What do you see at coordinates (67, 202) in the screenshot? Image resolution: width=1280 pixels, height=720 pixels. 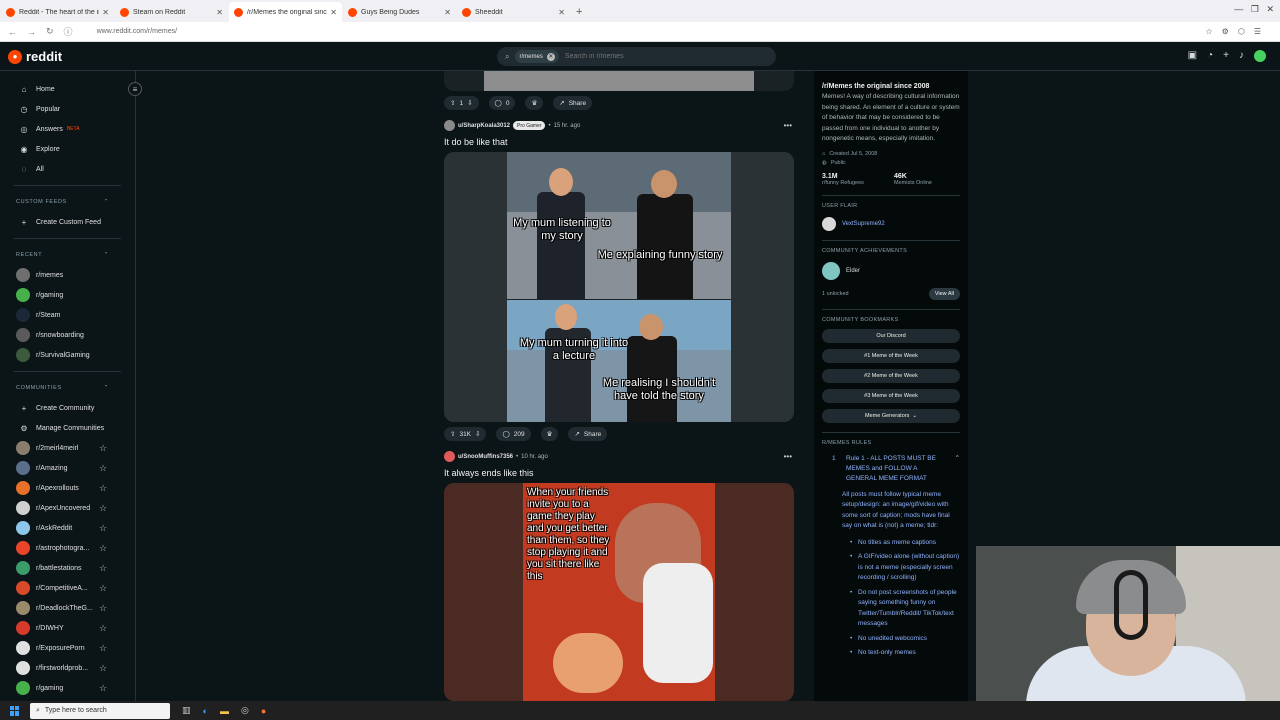 I see `custom-feeds-header: CUSTOM FEEDS ⌃` at bounding box center [67, 202].